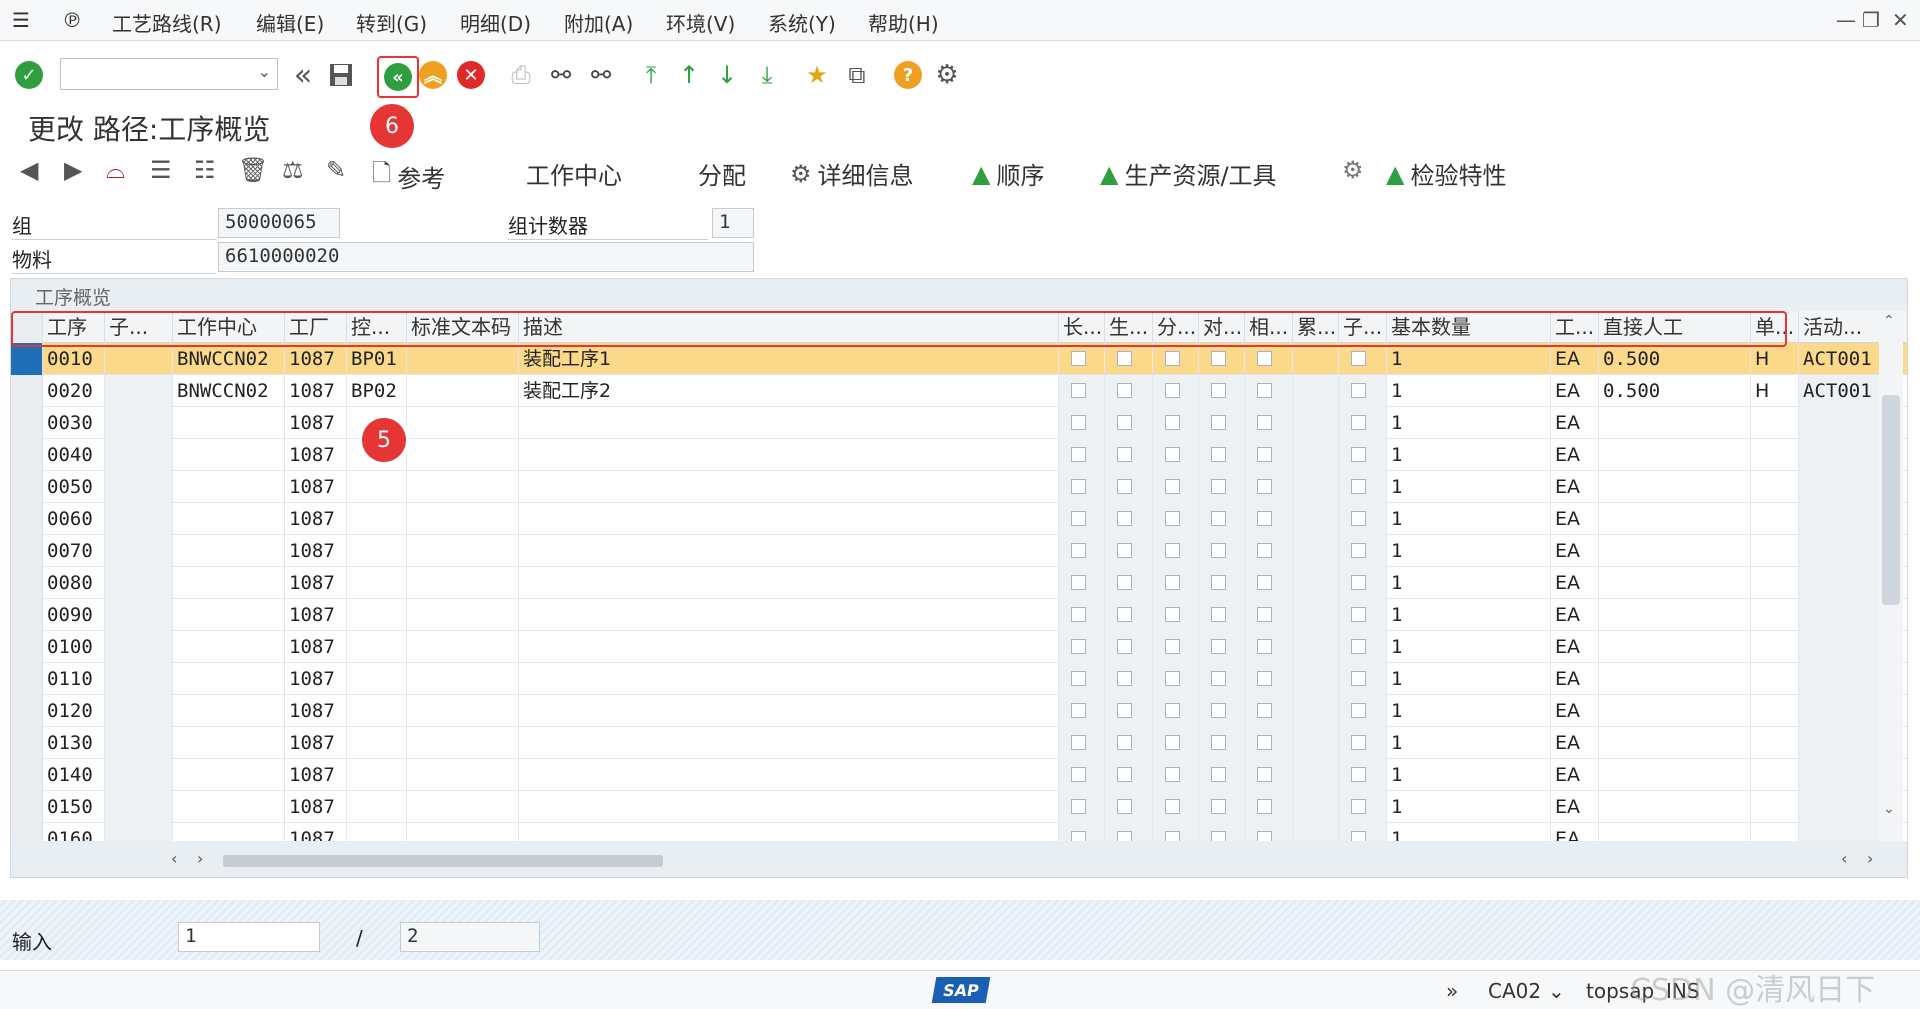 This screenshot has width=1920, height=1009. What do you see at coordinates (115, 170) in the screenshot?
I see `hat-button: ⌓` at bounding box center [115, 170].